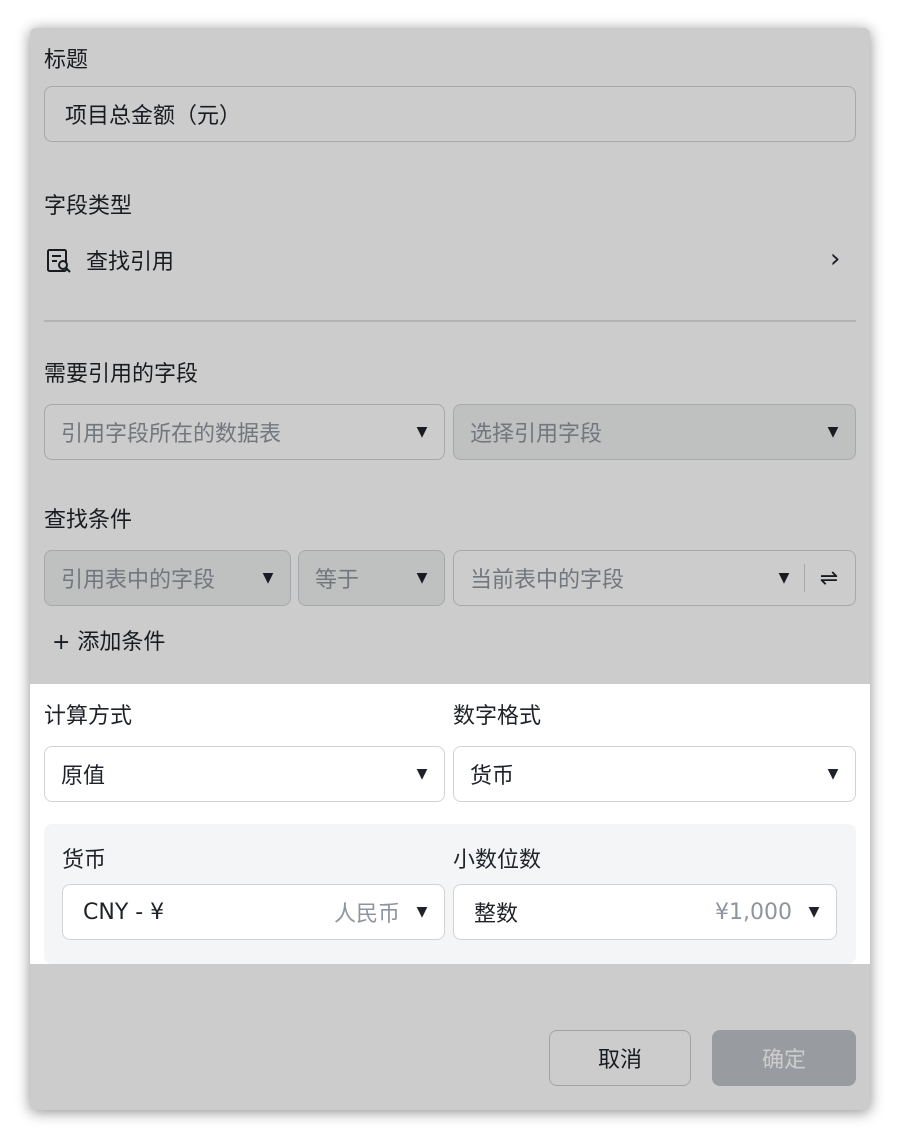 This screenshot has height=1140, width=900. What do you see at coordinates (337, 580) in the screenshot?
I see `condition-operator-value: 等于` at bounding box center [337, 580].